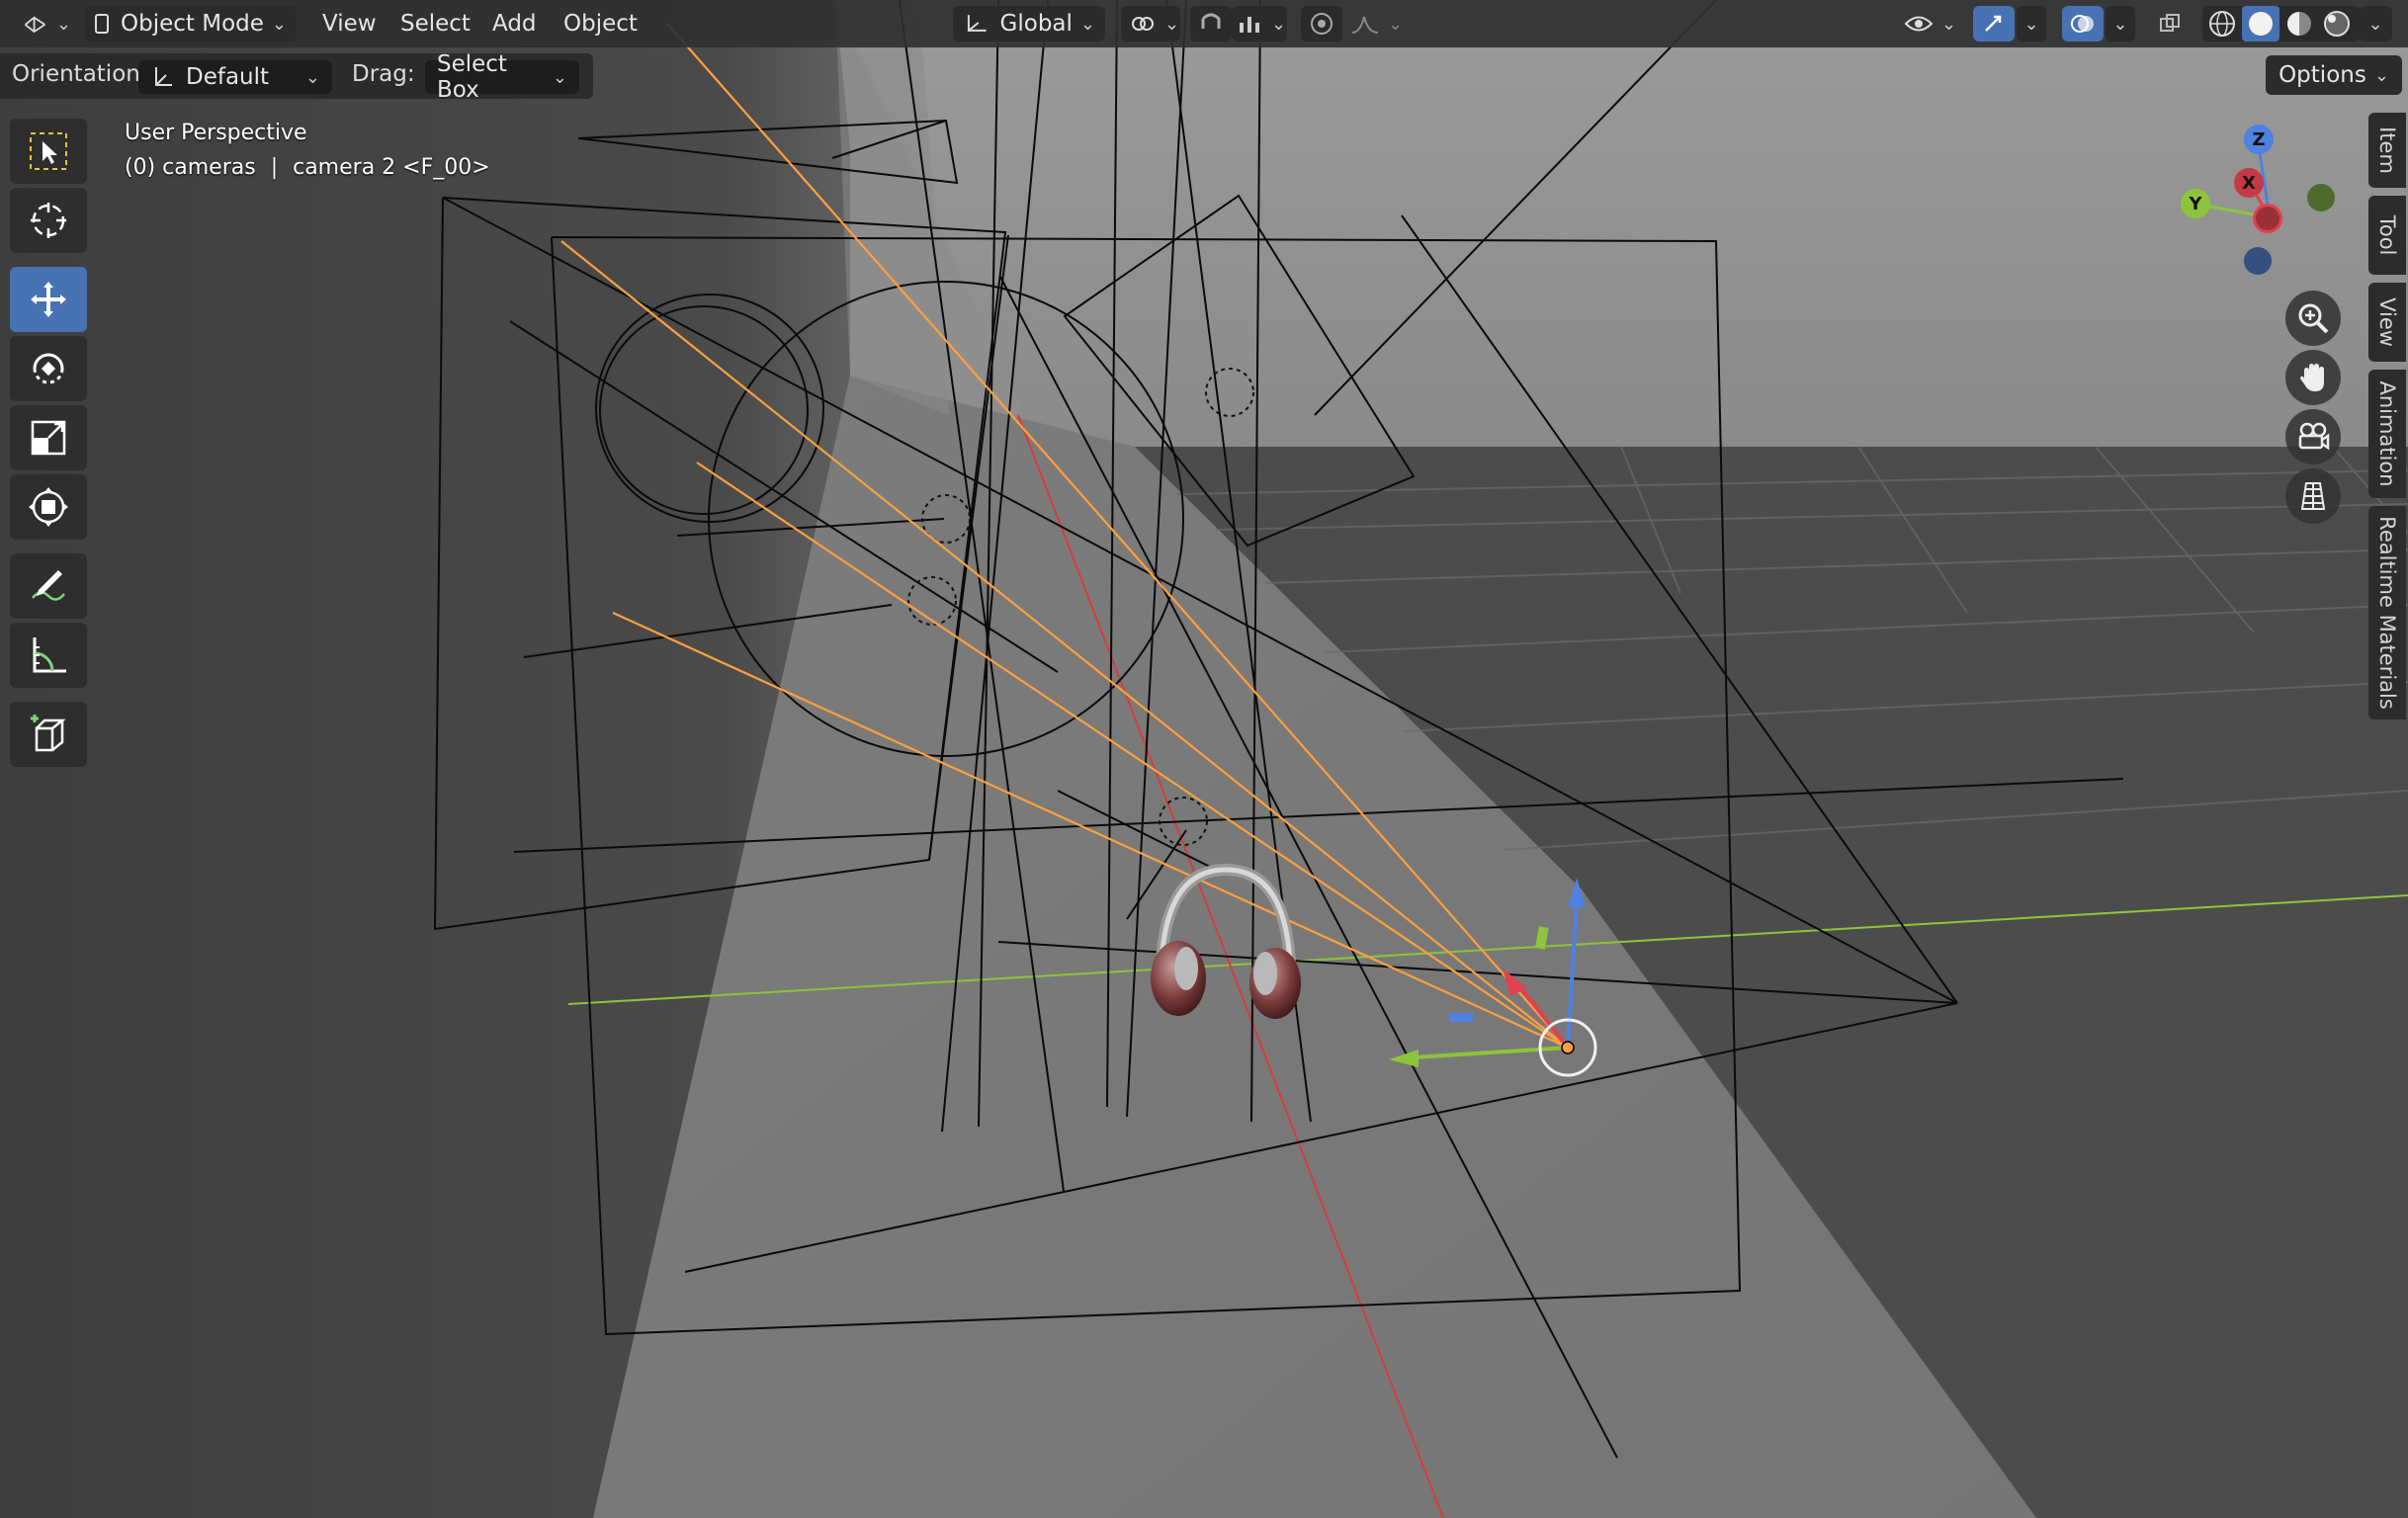  What do you see at coordinates (2337, 24) in the screenshot?
I see `rendered-shading-icon` at bounding box center [2337, 24].